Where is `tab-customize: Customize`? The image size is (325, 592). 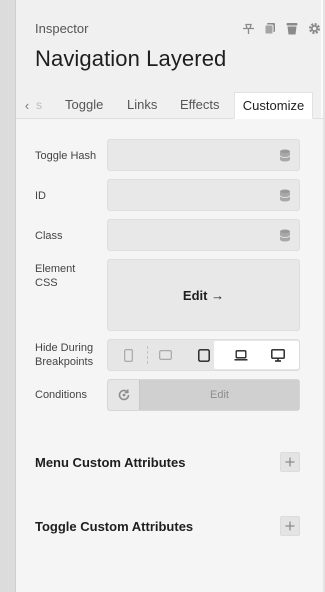 tab-customize: Customize is located at coordinates (273, 105).